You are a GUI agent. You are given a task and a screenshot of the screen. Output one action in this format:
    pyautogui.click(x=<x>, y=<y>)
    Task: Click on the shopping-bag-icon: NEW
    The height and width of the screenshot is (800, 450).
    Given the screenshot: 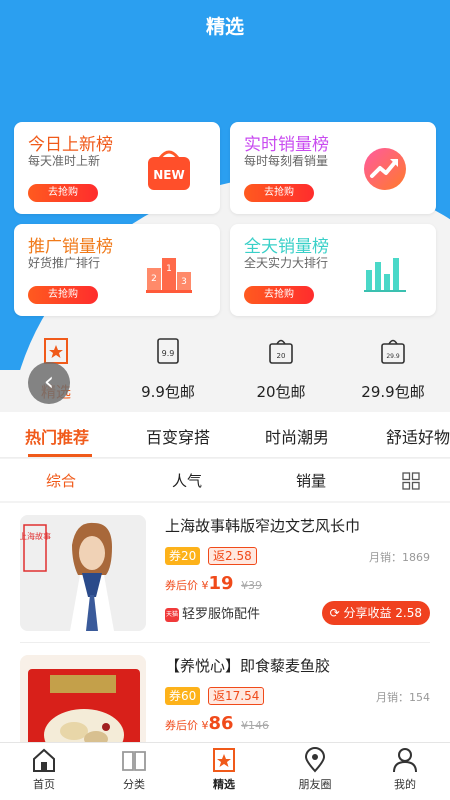 What is the action you would take?
    pyautogui.click(x=169, y=170)
    